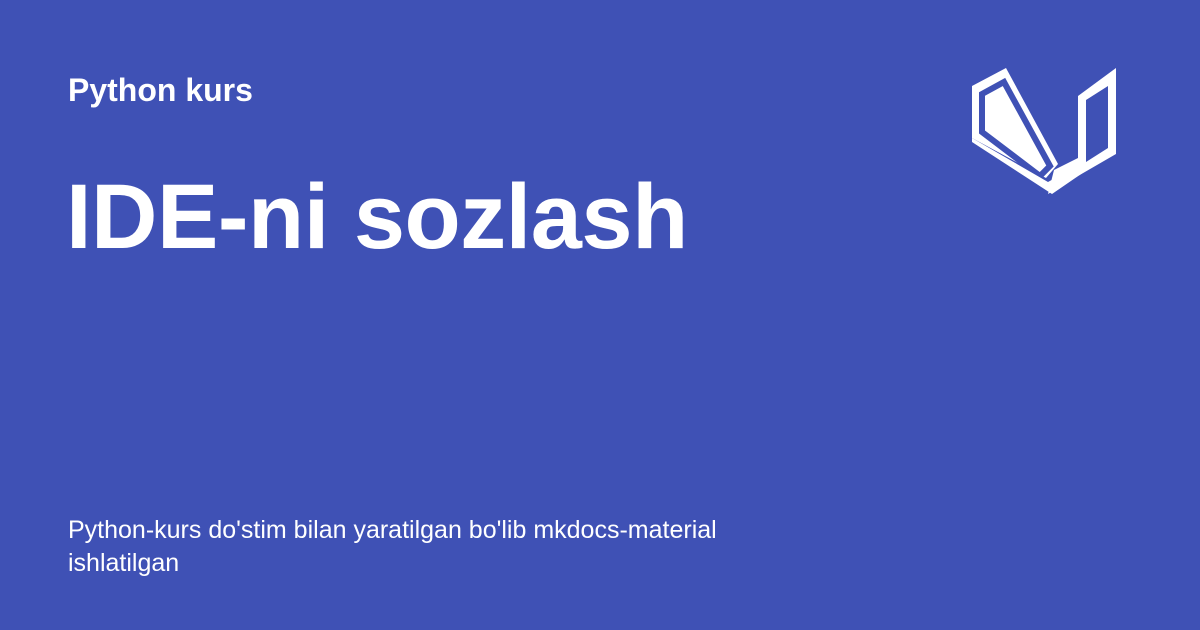  What do you see at coordinates (160, 90) in the screenshot?
I see `site-name: Python kurs` at bounding box center [160, 90].